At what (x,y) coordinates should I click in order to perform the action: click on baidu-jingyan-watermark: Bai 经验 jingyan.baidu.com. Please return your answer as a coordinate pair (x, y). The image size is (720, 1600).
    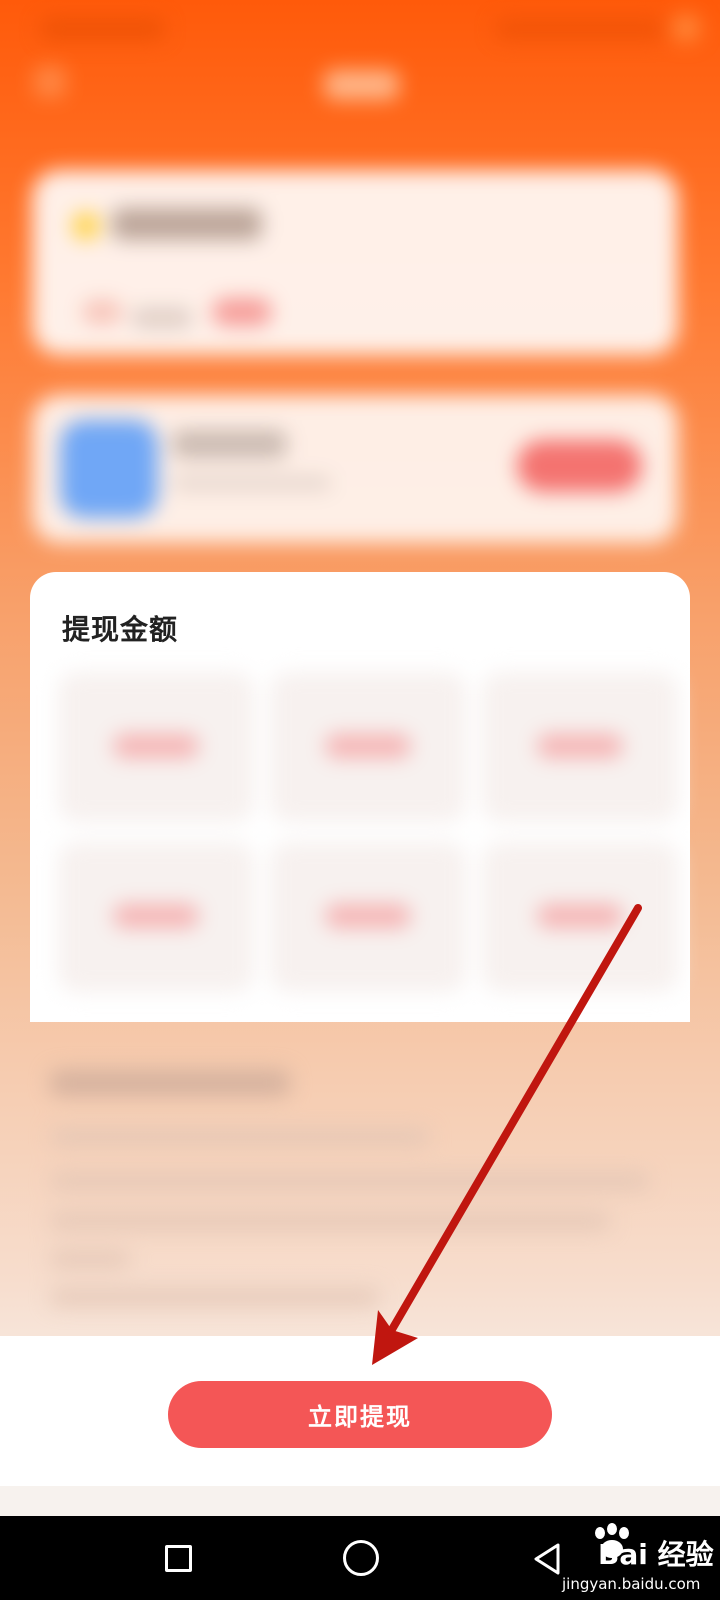
    Looking at the image, I should click on (630, 1559).